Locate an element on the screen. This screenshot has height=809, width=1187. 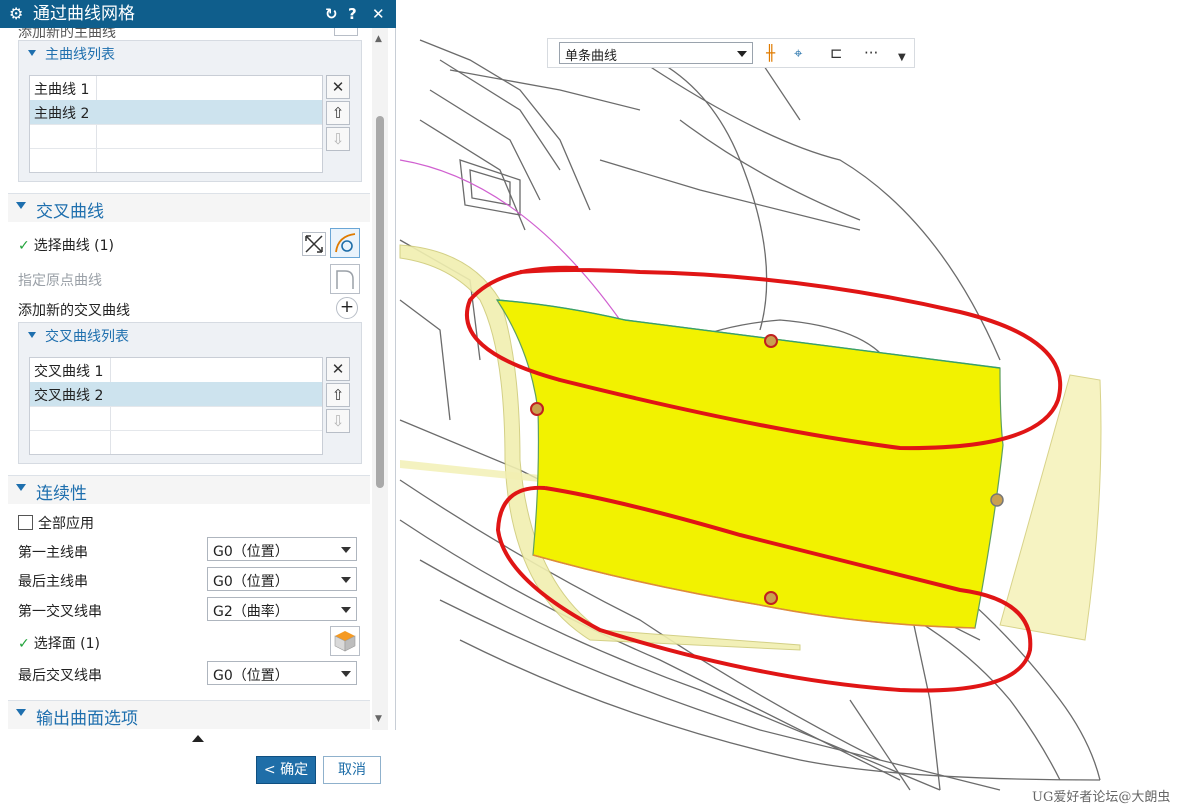
selection-toolbar: 单条曲线 ╫ ⌖ ⊏ ··· ▼ is located at coordinates (731, 53).